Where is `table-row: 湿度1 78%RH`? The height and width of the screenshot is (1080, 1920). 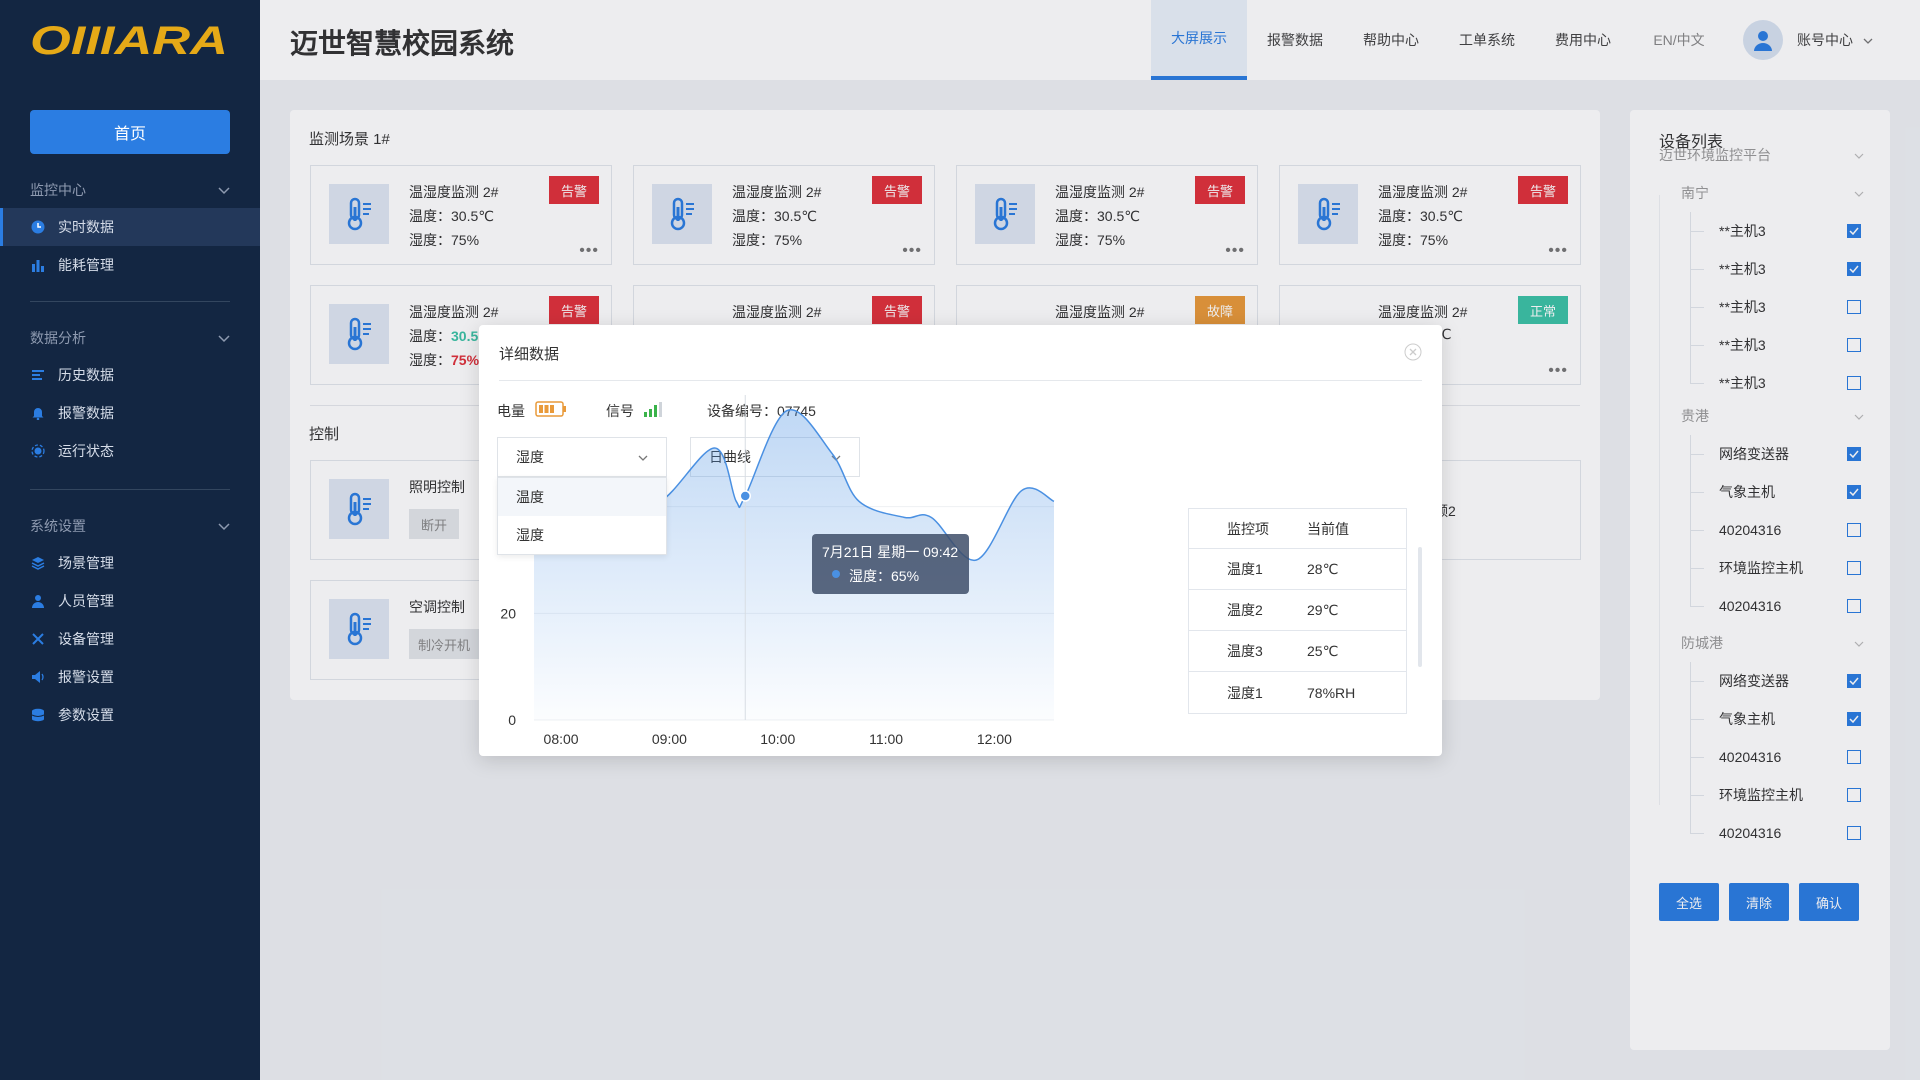
table-row: 湿度1 78%RH is located at coordinates (1297, 692).